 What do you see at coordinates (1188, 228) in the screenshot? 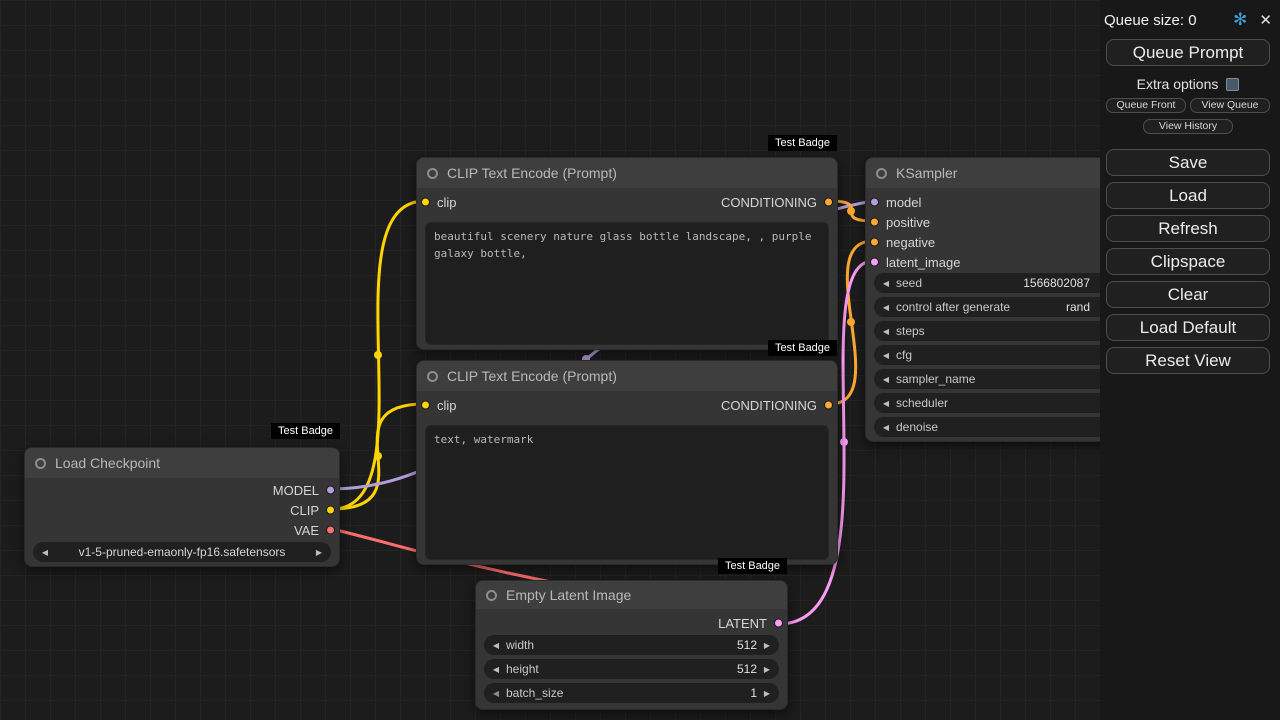
I see `refresh-button: Refresh` at bounding box center [1188, 228].